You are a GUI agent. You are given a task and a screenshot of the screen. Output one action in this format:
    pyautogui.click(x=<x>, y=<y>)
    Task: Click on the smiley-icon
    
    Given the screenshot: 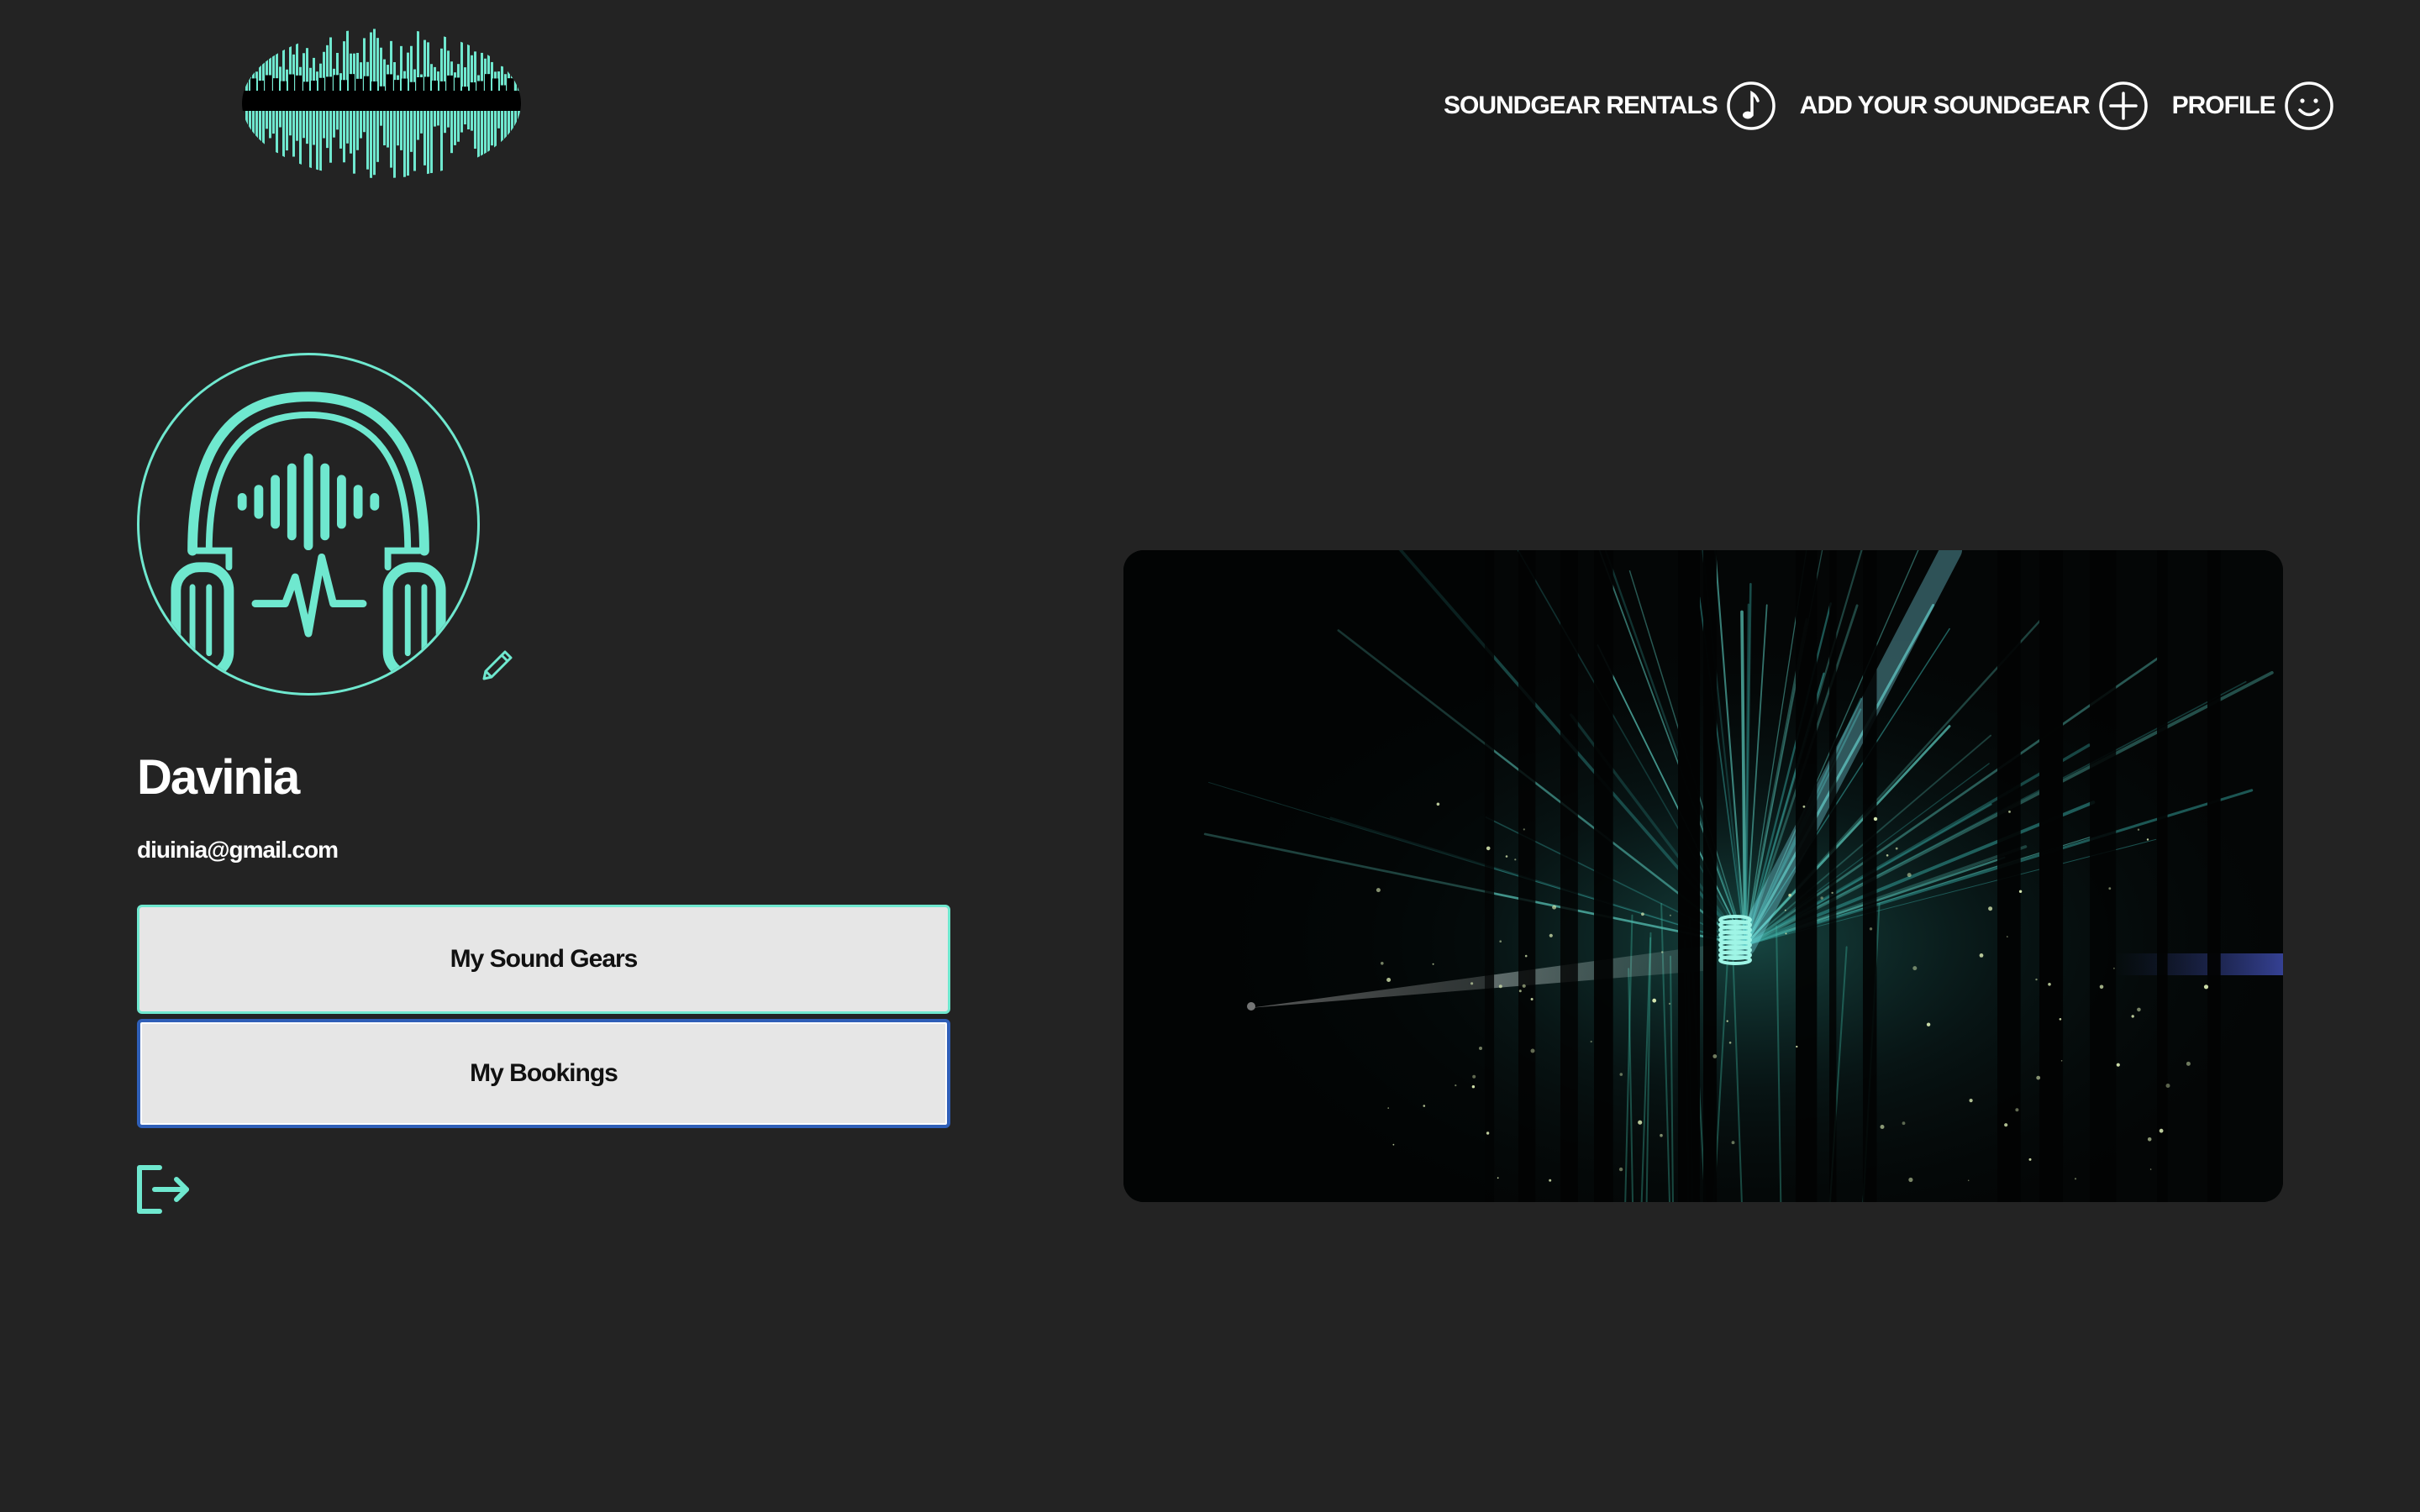 What is the action you would take?
    pyautogui.click(x=2308, y=105)
    